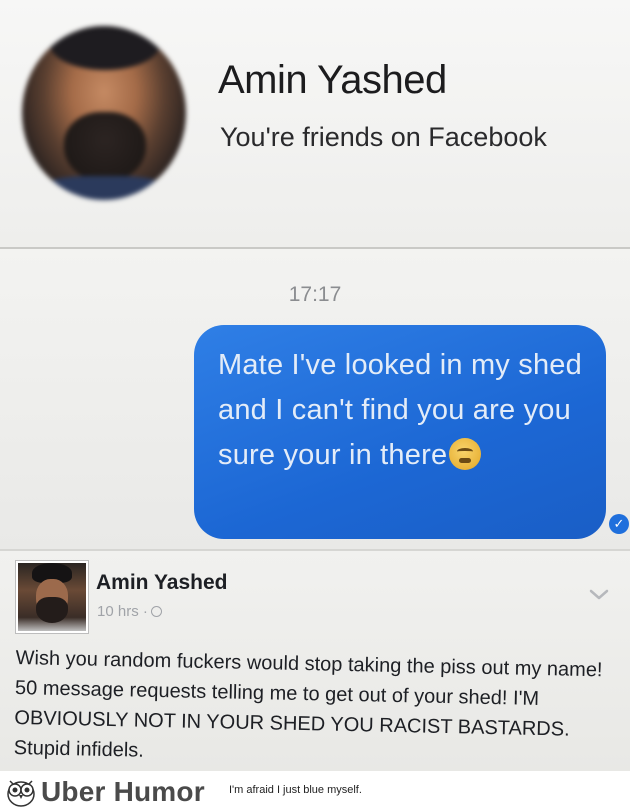 The width and height of the screenshot is (630, 811). Describe the element at coordinates (465, 454) in the screenshot. I see `thinking-face-emoji` at that location.